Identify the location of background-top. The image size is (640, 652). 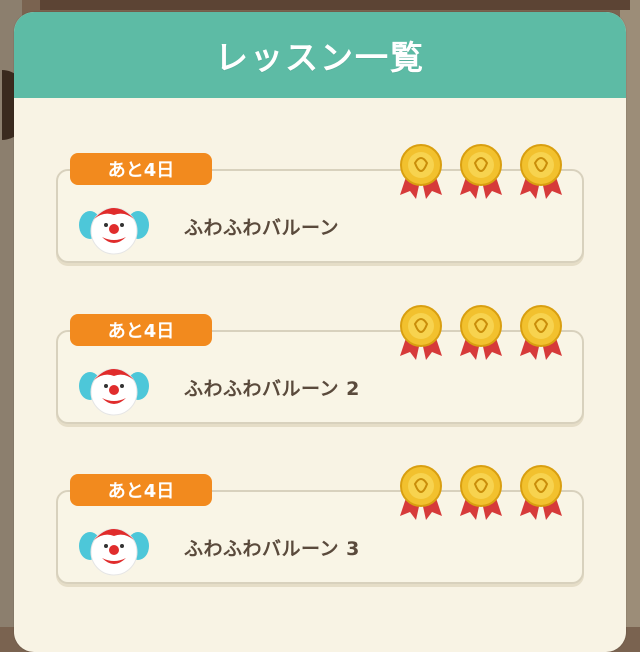
(335, 5).